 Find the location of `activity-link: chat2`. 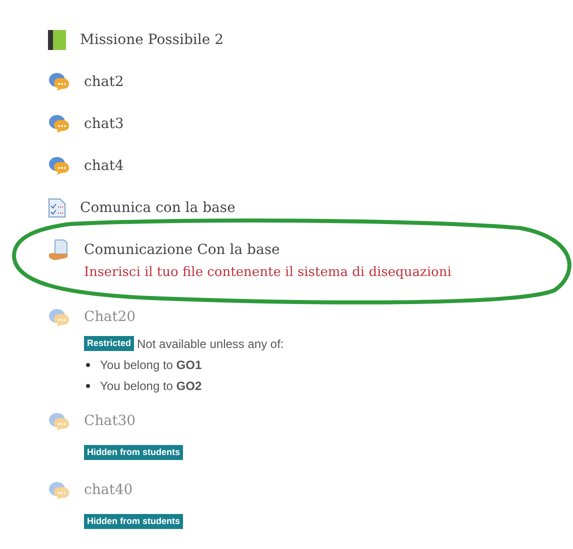

activity-link: chat2 is located at coordinates (104, 82).